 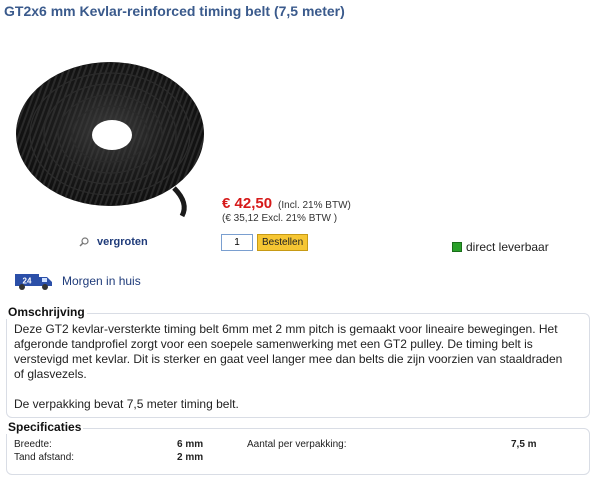 I want to click on price-incl-vat: (Incl. 21% BTW), so click(x=314, y=205).